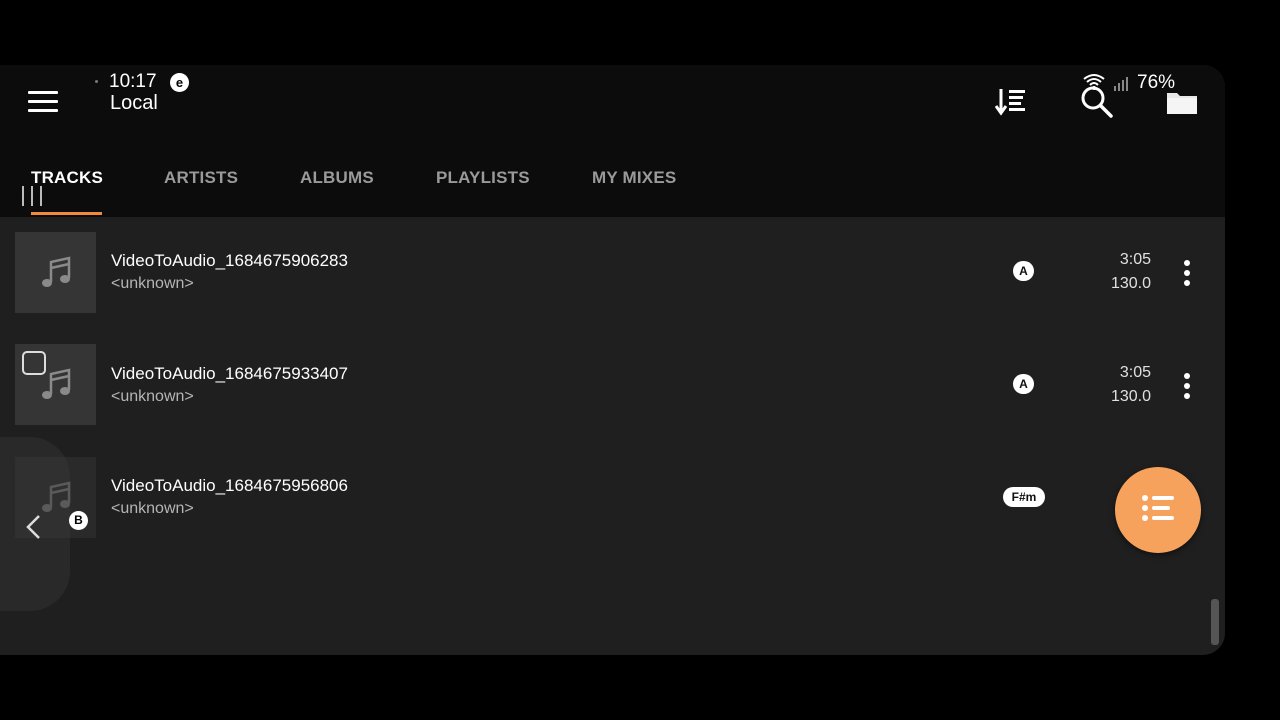 This screenshot has height=720, width=1280. I want to click on key-badge: F#m, so click(1024, 497).